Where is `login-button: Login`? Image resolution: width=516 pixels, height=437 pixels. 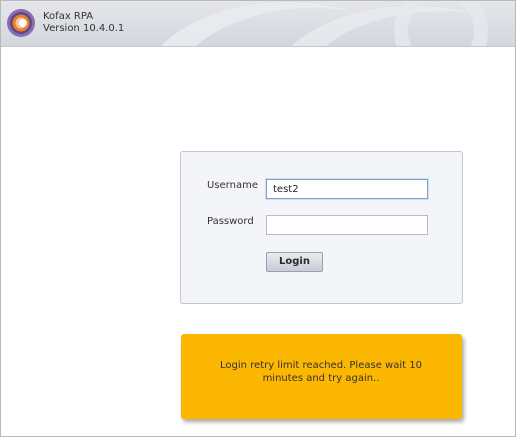
login-button: Login is located at coordinates (294, 262).